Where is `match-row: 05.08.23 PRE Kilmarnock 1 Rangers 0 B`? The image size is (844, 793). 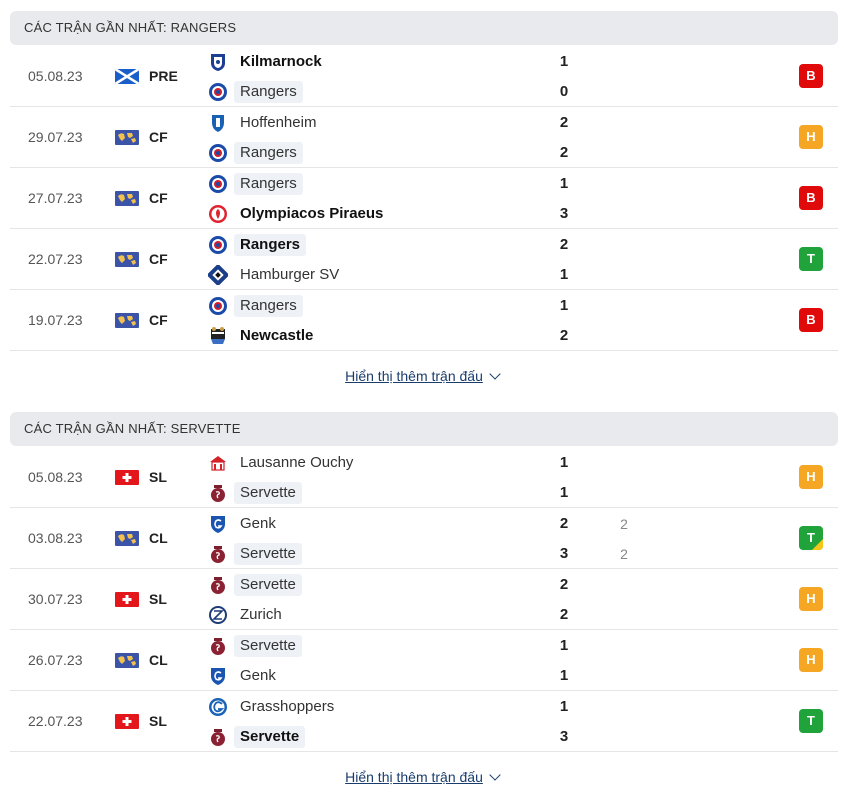 match-row: 05.08.23 PRE Kilmarnock 1 Rangers 0 B is located at coordinates (424, 76).